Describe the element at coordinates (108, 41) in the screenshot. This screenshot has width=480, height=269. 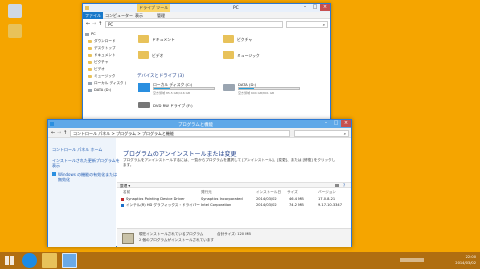
I see `nav-item-downloads: ダウンロード` at that location.